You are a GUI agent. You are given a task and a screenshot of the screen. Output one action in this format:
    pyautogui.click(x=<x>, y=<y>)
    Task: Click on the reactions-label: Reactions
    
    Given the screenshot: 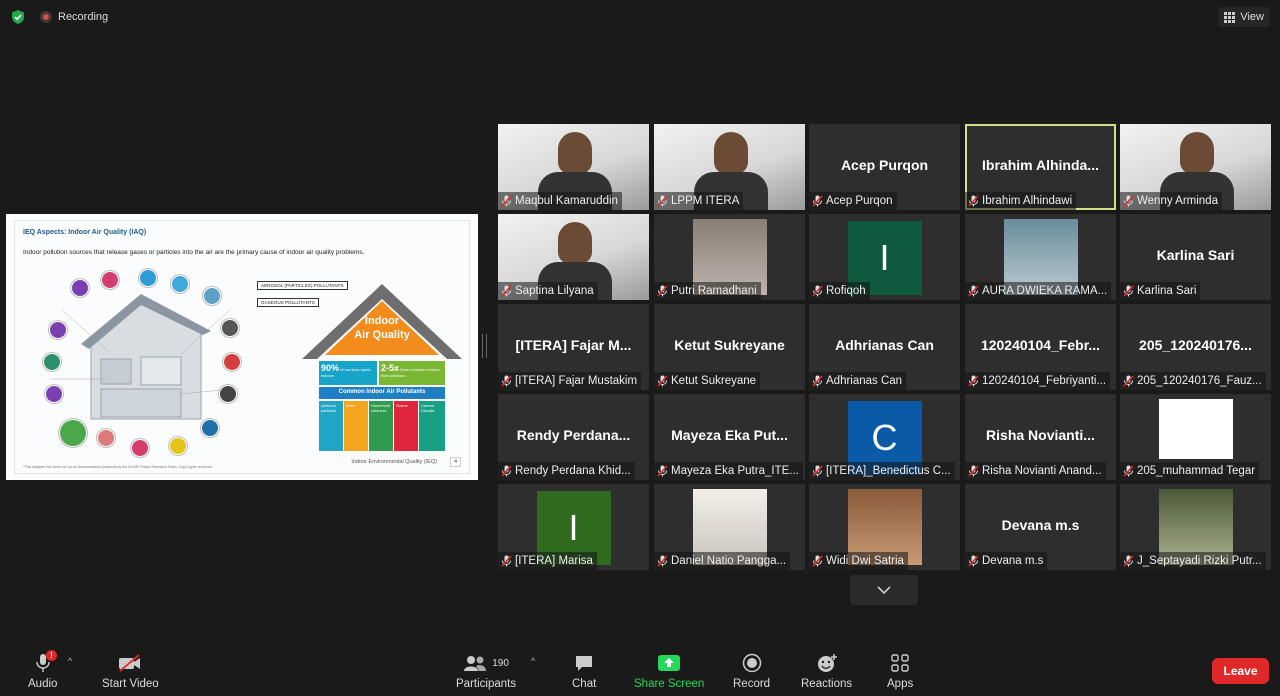 What is the action you would take?
    pyautogui.click(x=827, y=684)
    